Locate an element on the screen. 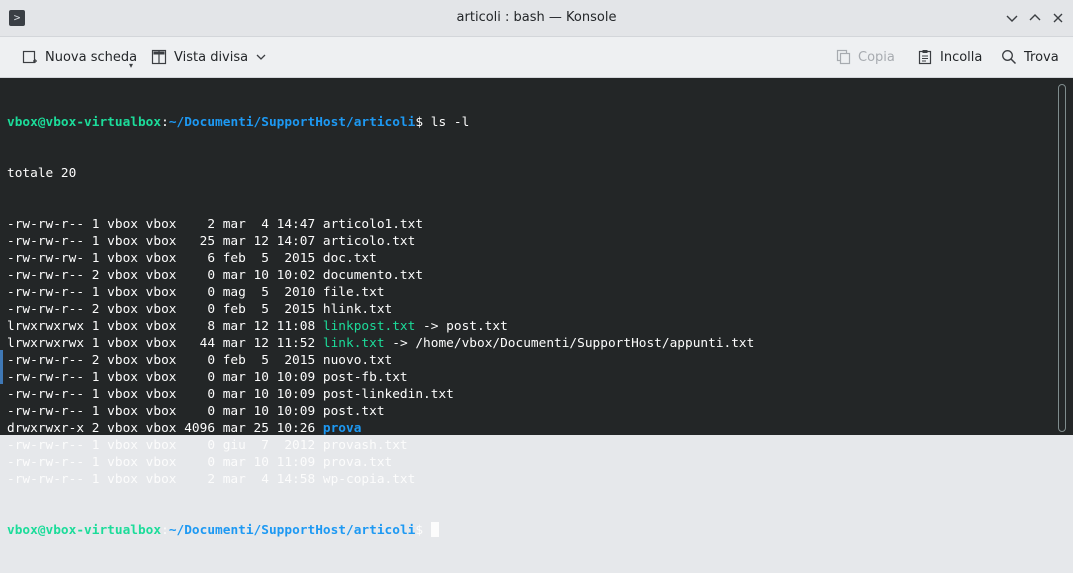 This screenshot has height=573, width=1073. paste-button: Incolla is located at coordinates (949, 57).